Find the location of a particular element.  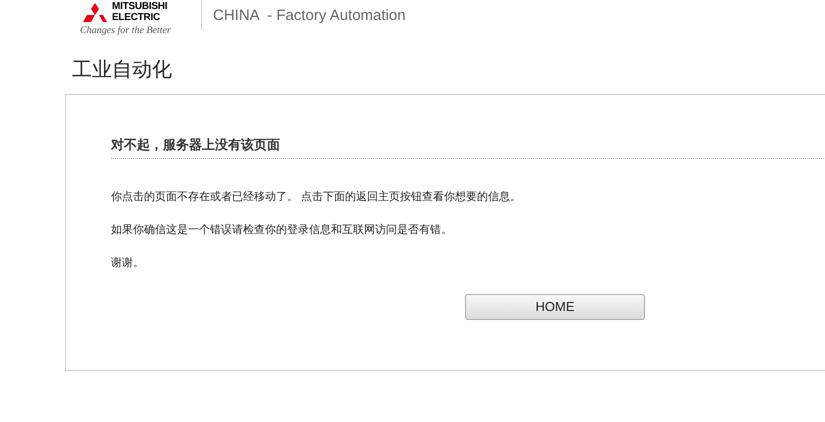

logo-text: ELECTRIC is located at coordinates (136, 17).